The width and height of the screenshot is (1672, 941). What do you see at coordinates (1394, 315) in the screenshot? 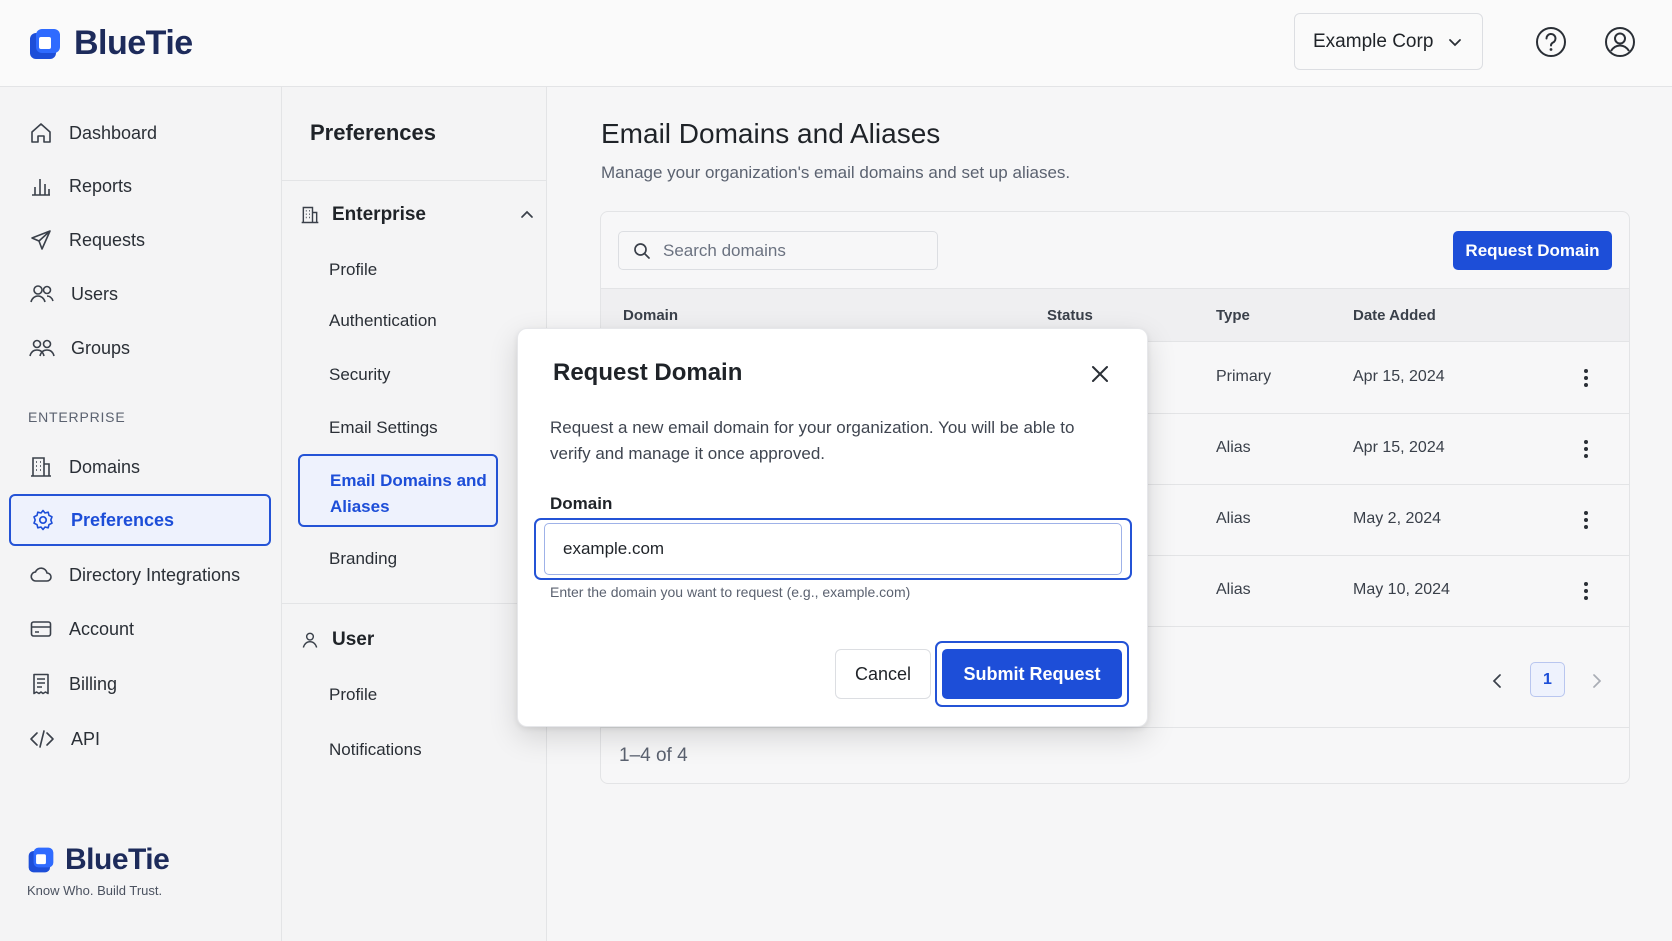
I see `column-header-date-added: Date Added` at bounding box center [1394, 315].